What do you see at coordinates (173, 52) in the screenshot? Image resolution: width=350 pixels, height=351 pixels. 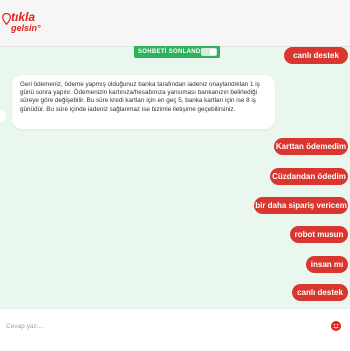 I see `end-chat-label: SOHBETİ SONLANDIR` at bounding box center [173, 52].